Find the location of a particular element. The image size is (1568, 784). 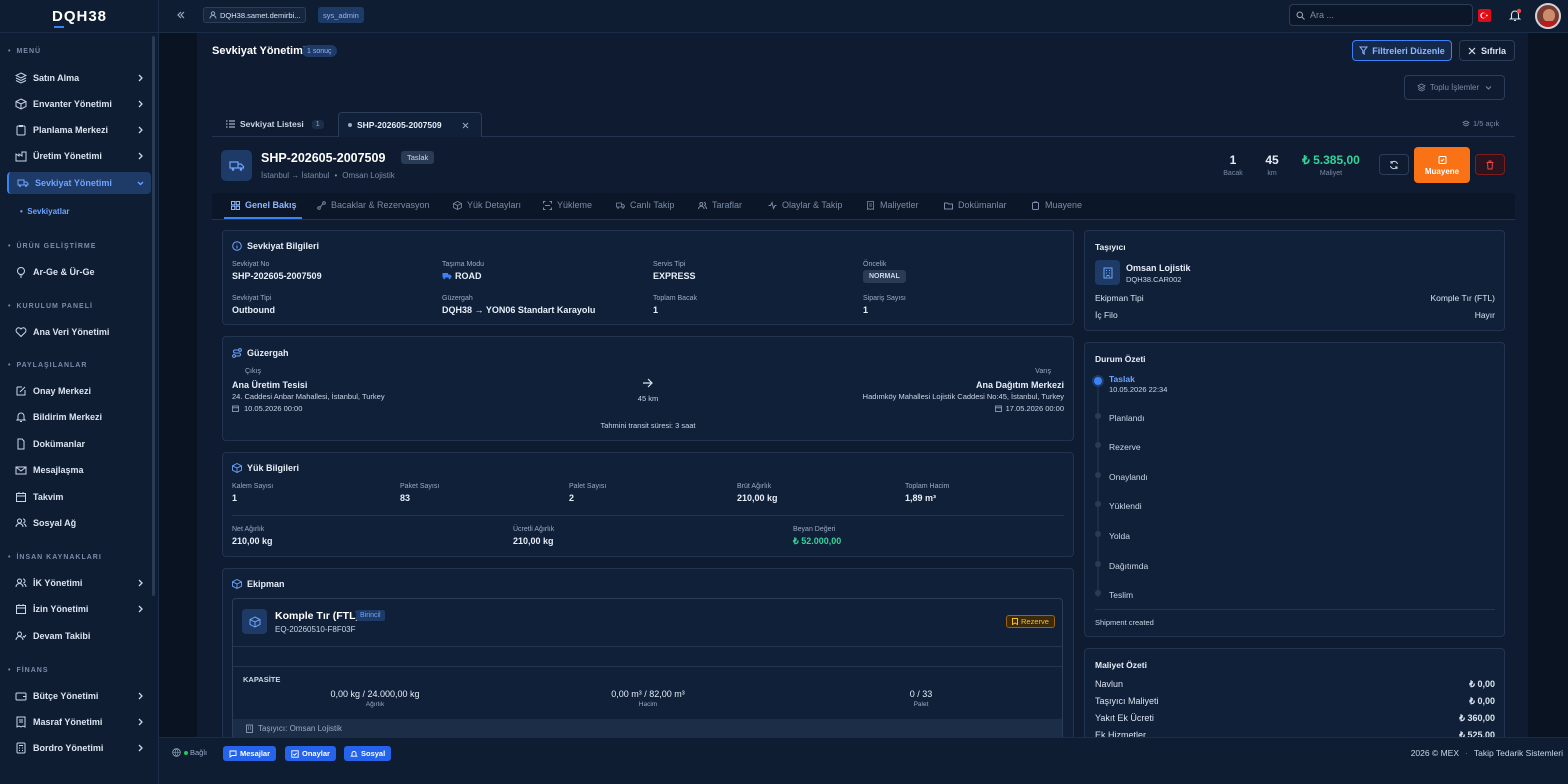

sidebar-item-masraf: Masraf Yönetimi is located at coordinates (79, 722).